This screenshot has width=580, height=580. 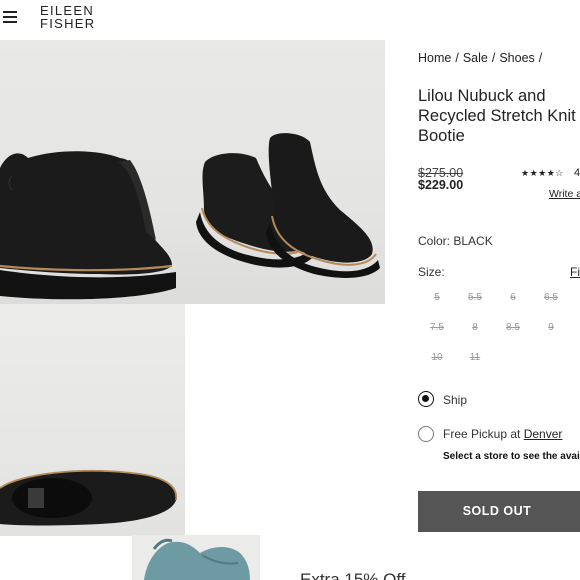 What do you see at coordinates (89, 497) in the screenshot?
I see `boot-top-view` at bounding box center [89, 497].